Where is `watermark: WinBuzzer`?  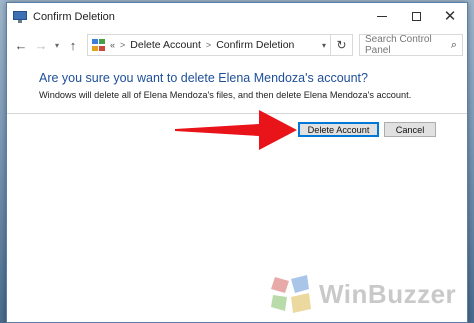
watermark: WinBuzzer is located at coordinates (362, 294).